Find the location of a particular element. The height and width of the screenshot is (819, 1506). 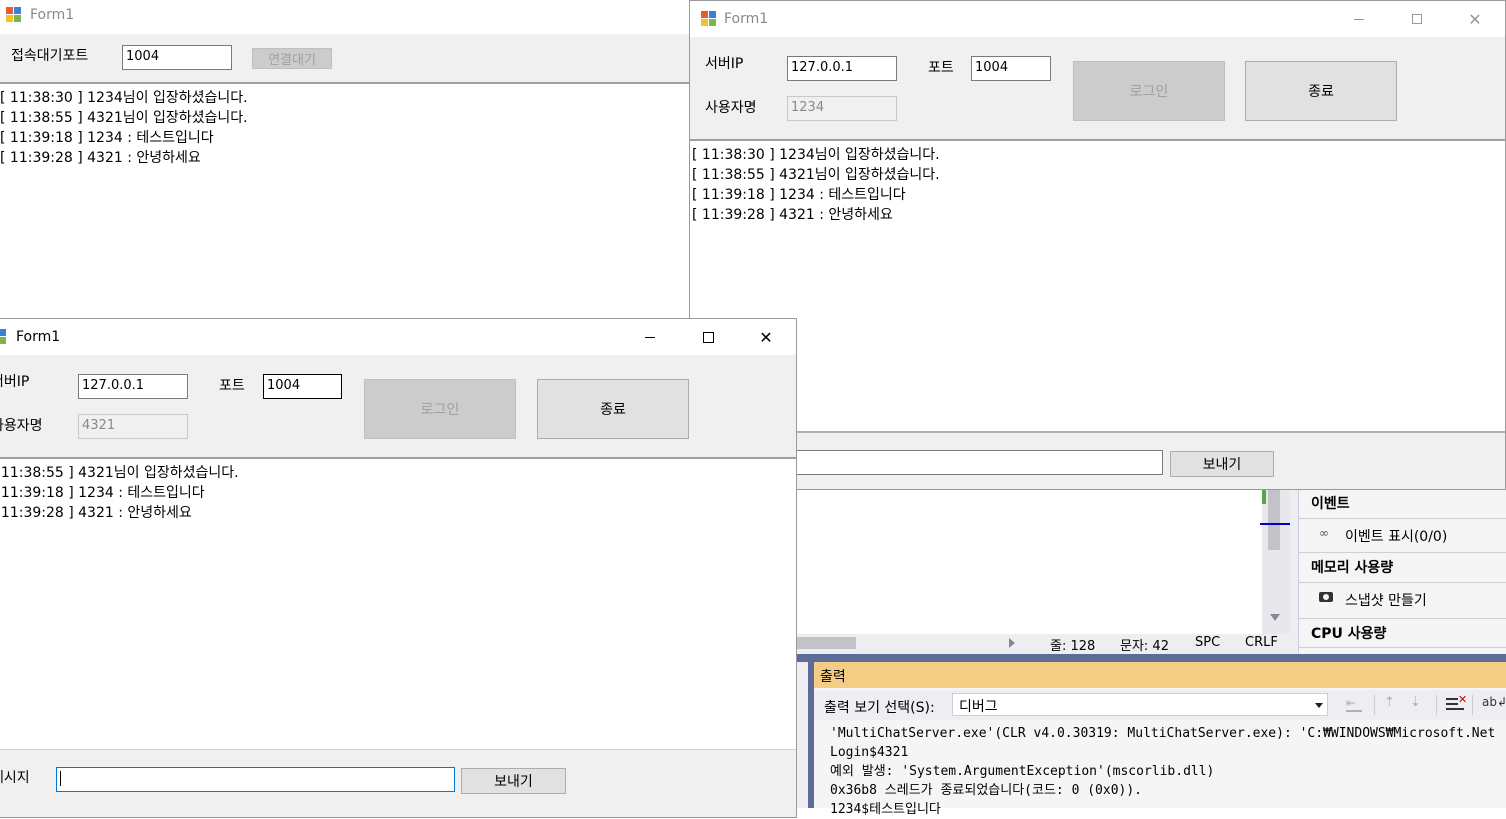

find-source-icon: ⇤ is located at coordinates (1354, 704).